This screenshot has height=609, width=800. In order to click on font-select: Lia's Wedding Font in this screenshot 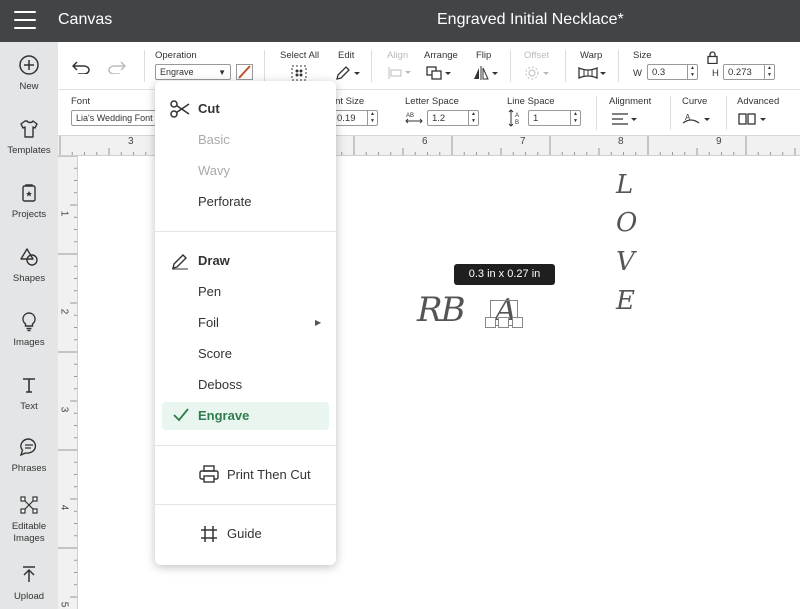, I will do `click(116, 118)`.